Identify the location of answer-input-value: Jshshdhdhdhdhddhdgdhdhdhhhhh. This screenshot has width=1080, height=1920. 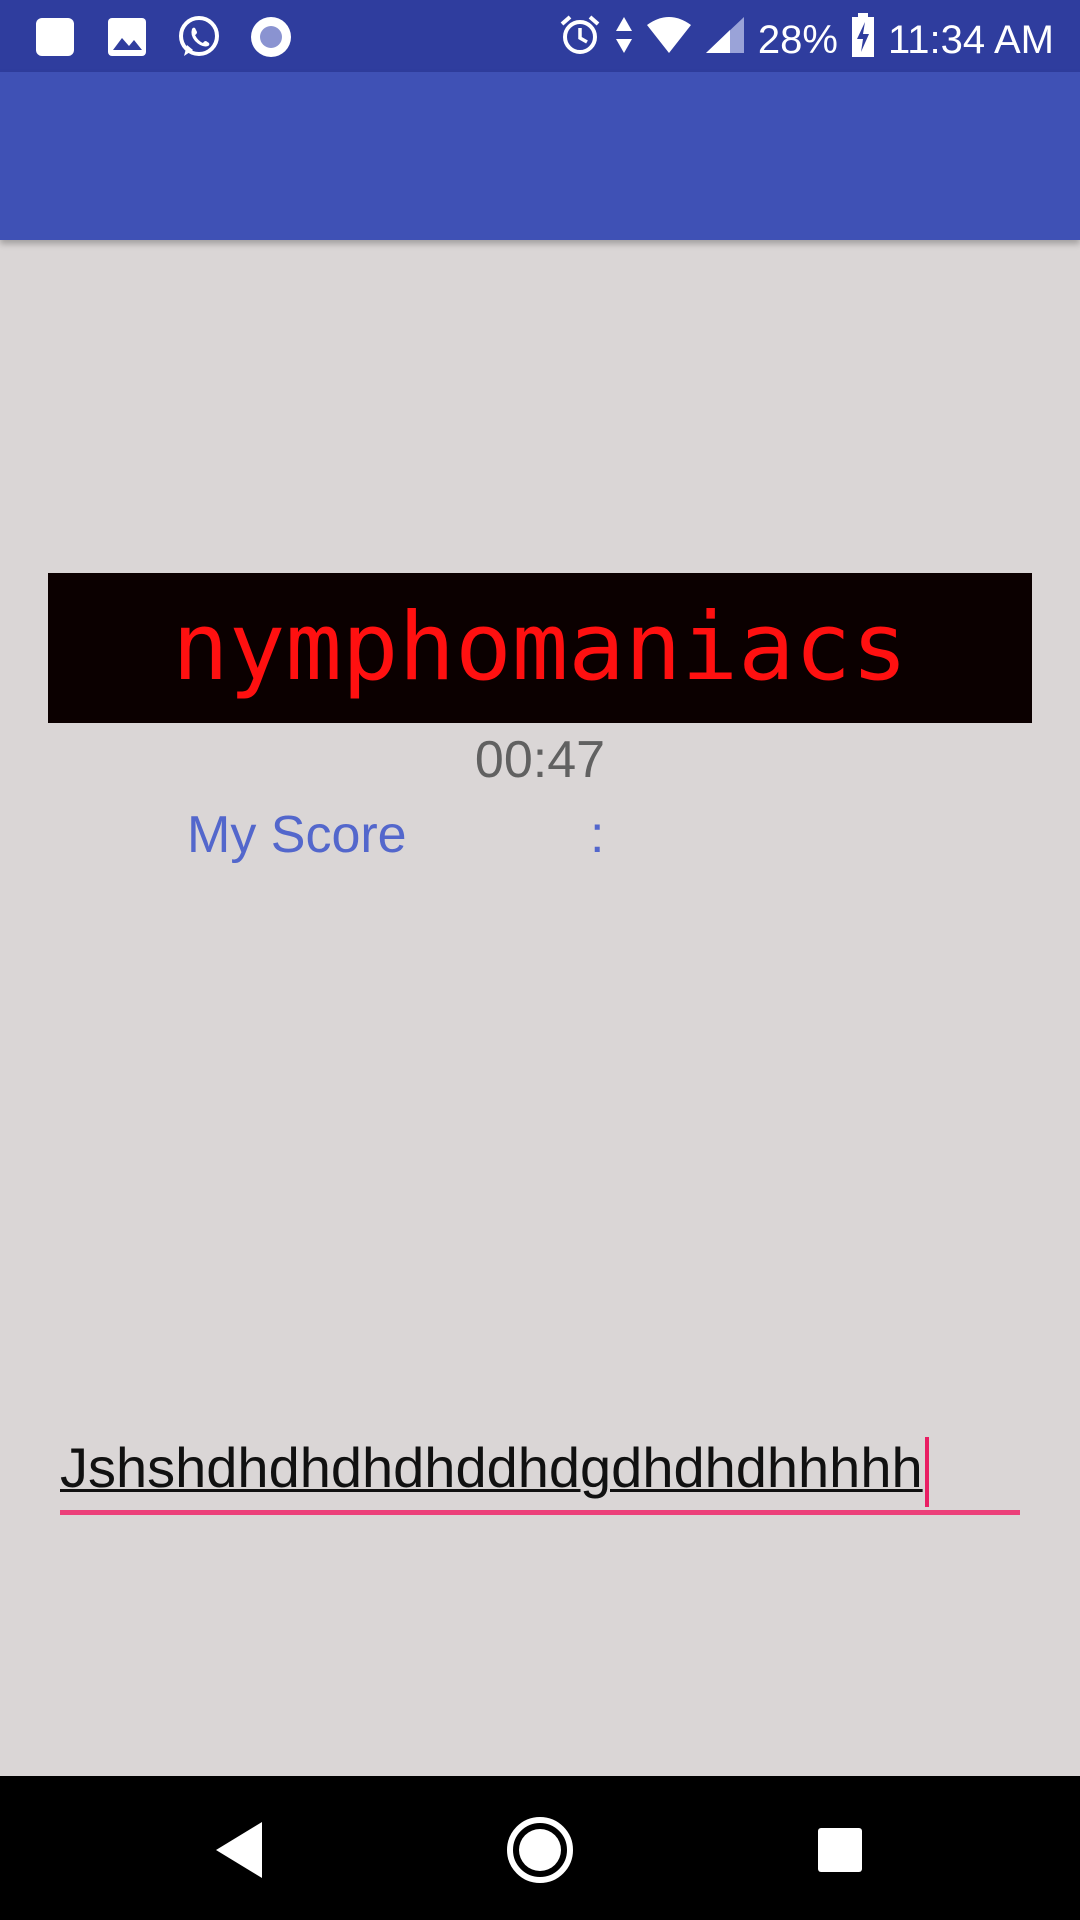
(491, 1467).